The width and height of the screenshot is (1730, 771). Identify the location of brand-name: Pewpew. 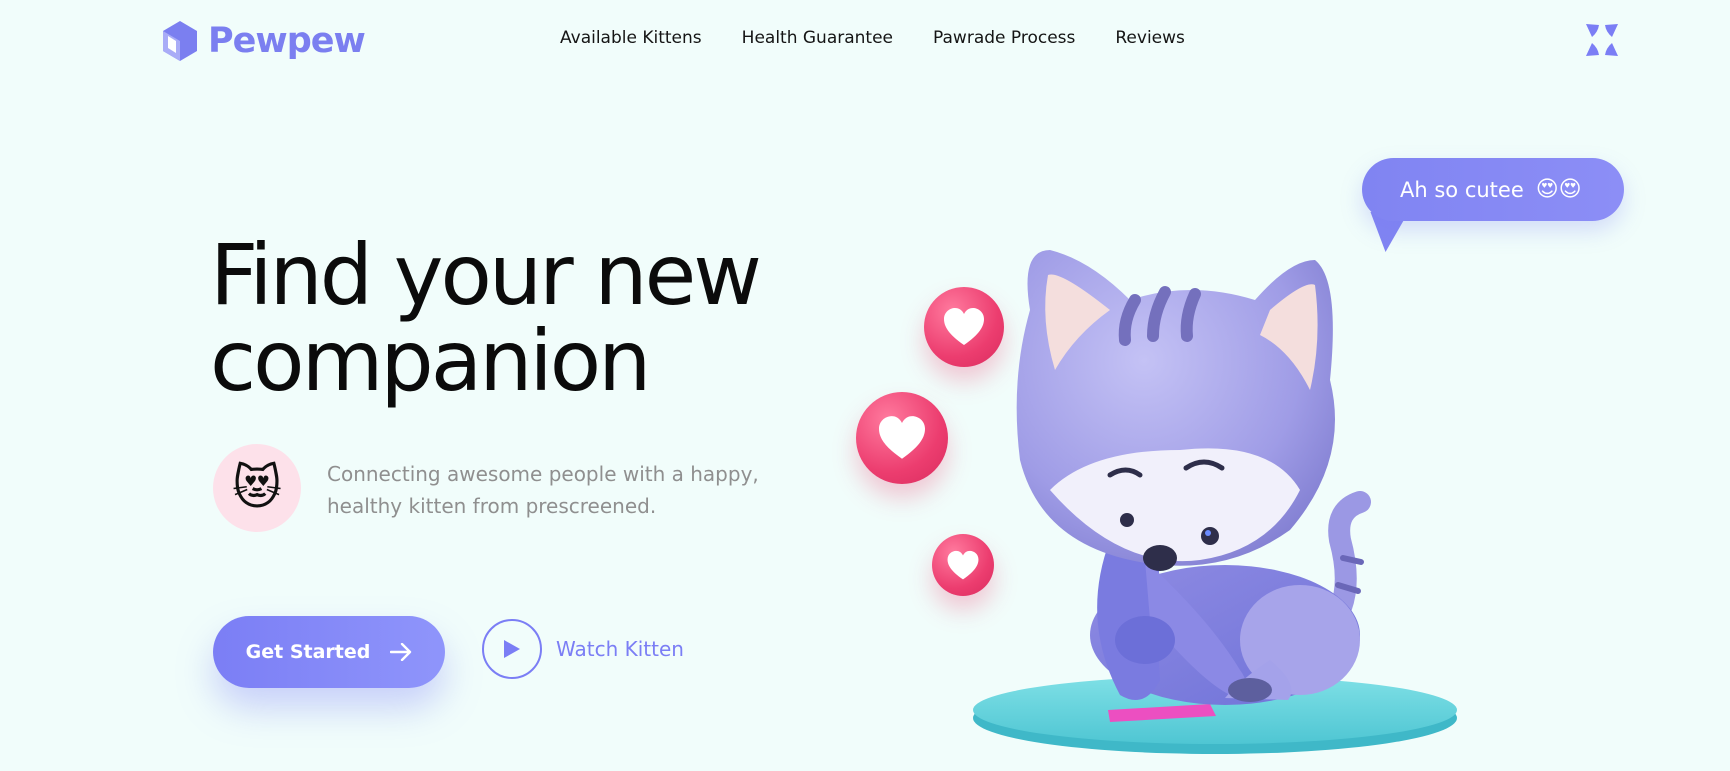
(287, 41).